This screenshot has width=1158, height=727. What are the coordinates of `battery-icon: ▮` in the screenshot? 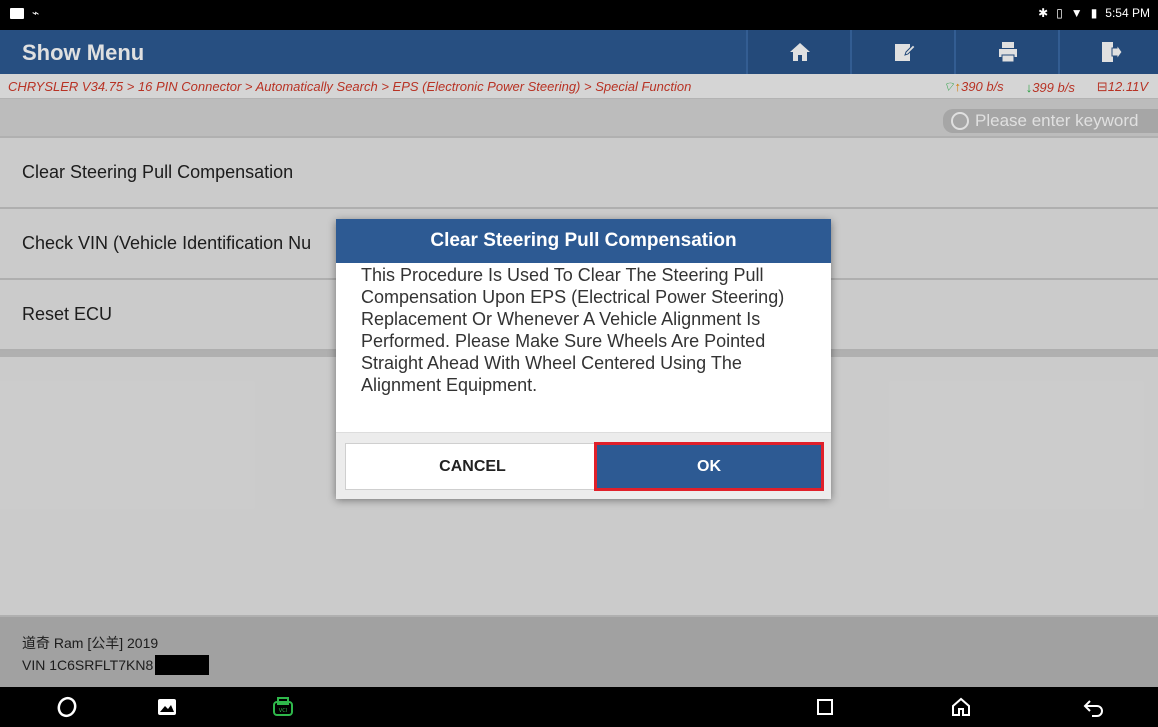 It's located at (1094, 13).